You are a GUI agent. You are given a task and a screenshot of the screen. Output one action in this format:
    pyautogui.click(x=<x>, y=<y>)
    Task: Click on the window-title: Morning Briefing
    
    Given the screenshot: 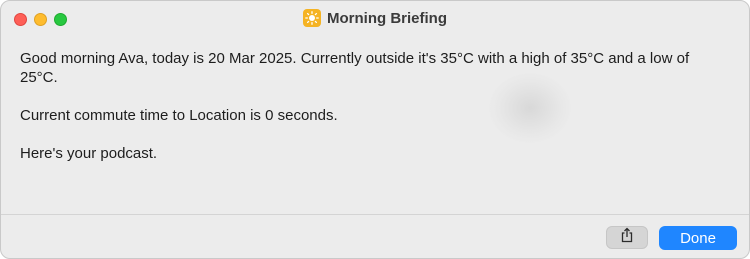 What is the action you would take?
    pyautogui.click(x=387, y=18)
    